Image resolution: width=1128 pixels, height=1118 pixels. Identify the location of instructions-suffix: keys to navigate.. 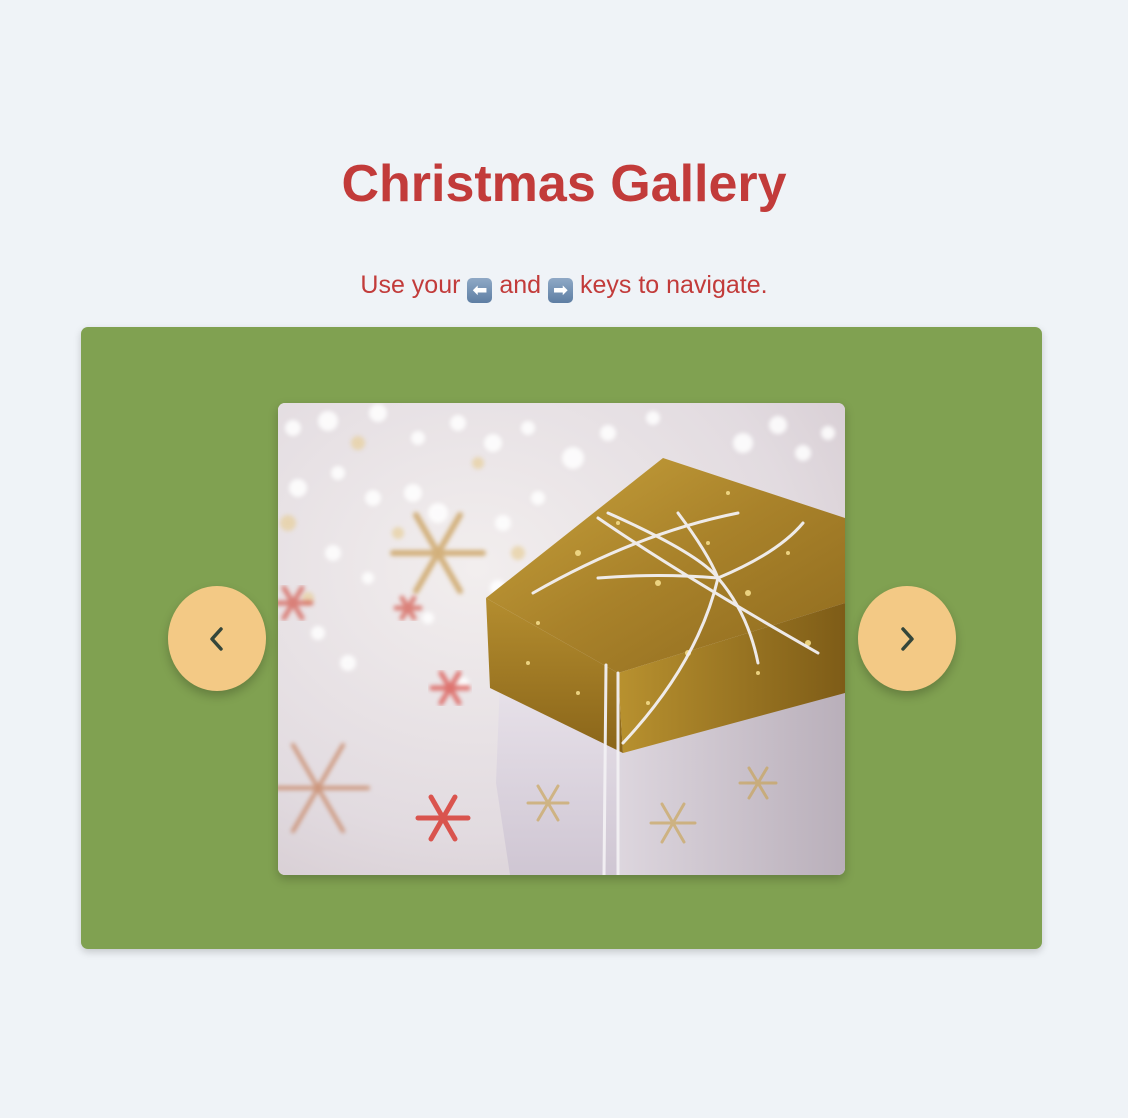
(673, 285).